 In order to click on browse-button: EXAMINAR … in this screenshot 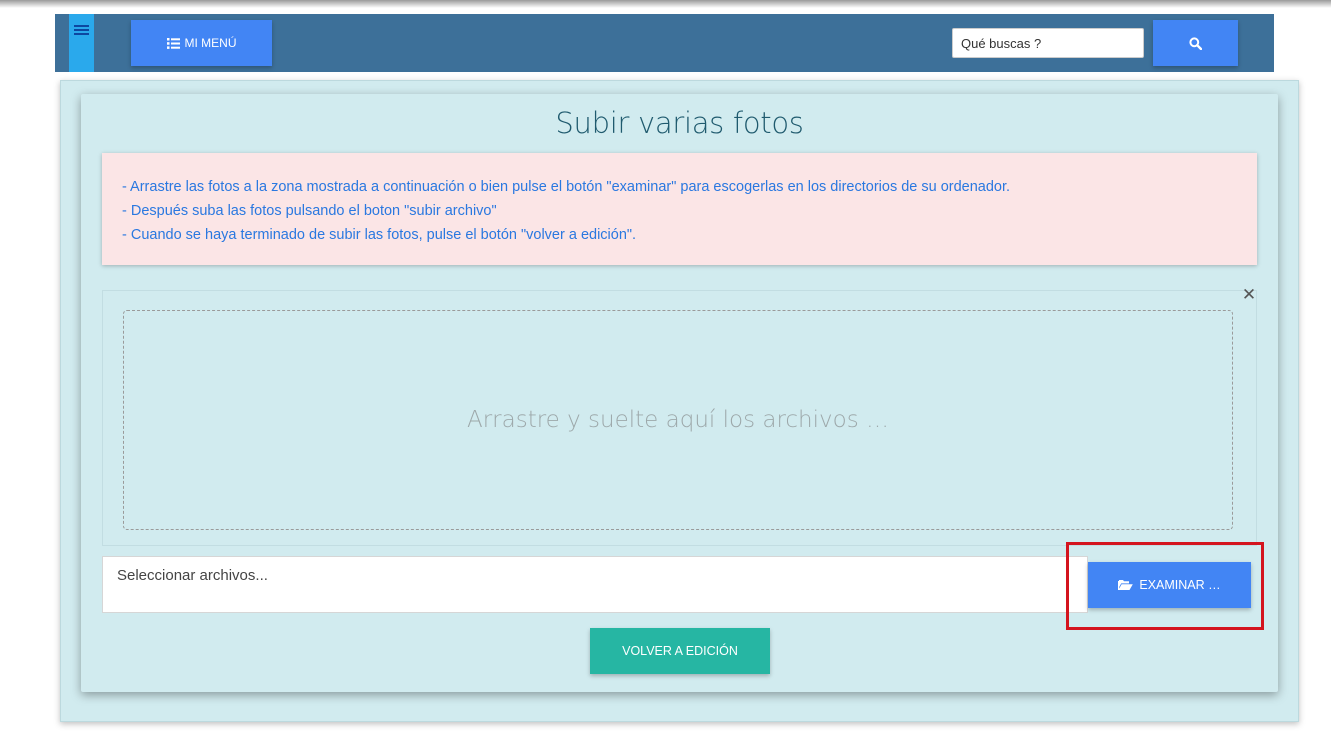, I will do `click(1169, 585)`.